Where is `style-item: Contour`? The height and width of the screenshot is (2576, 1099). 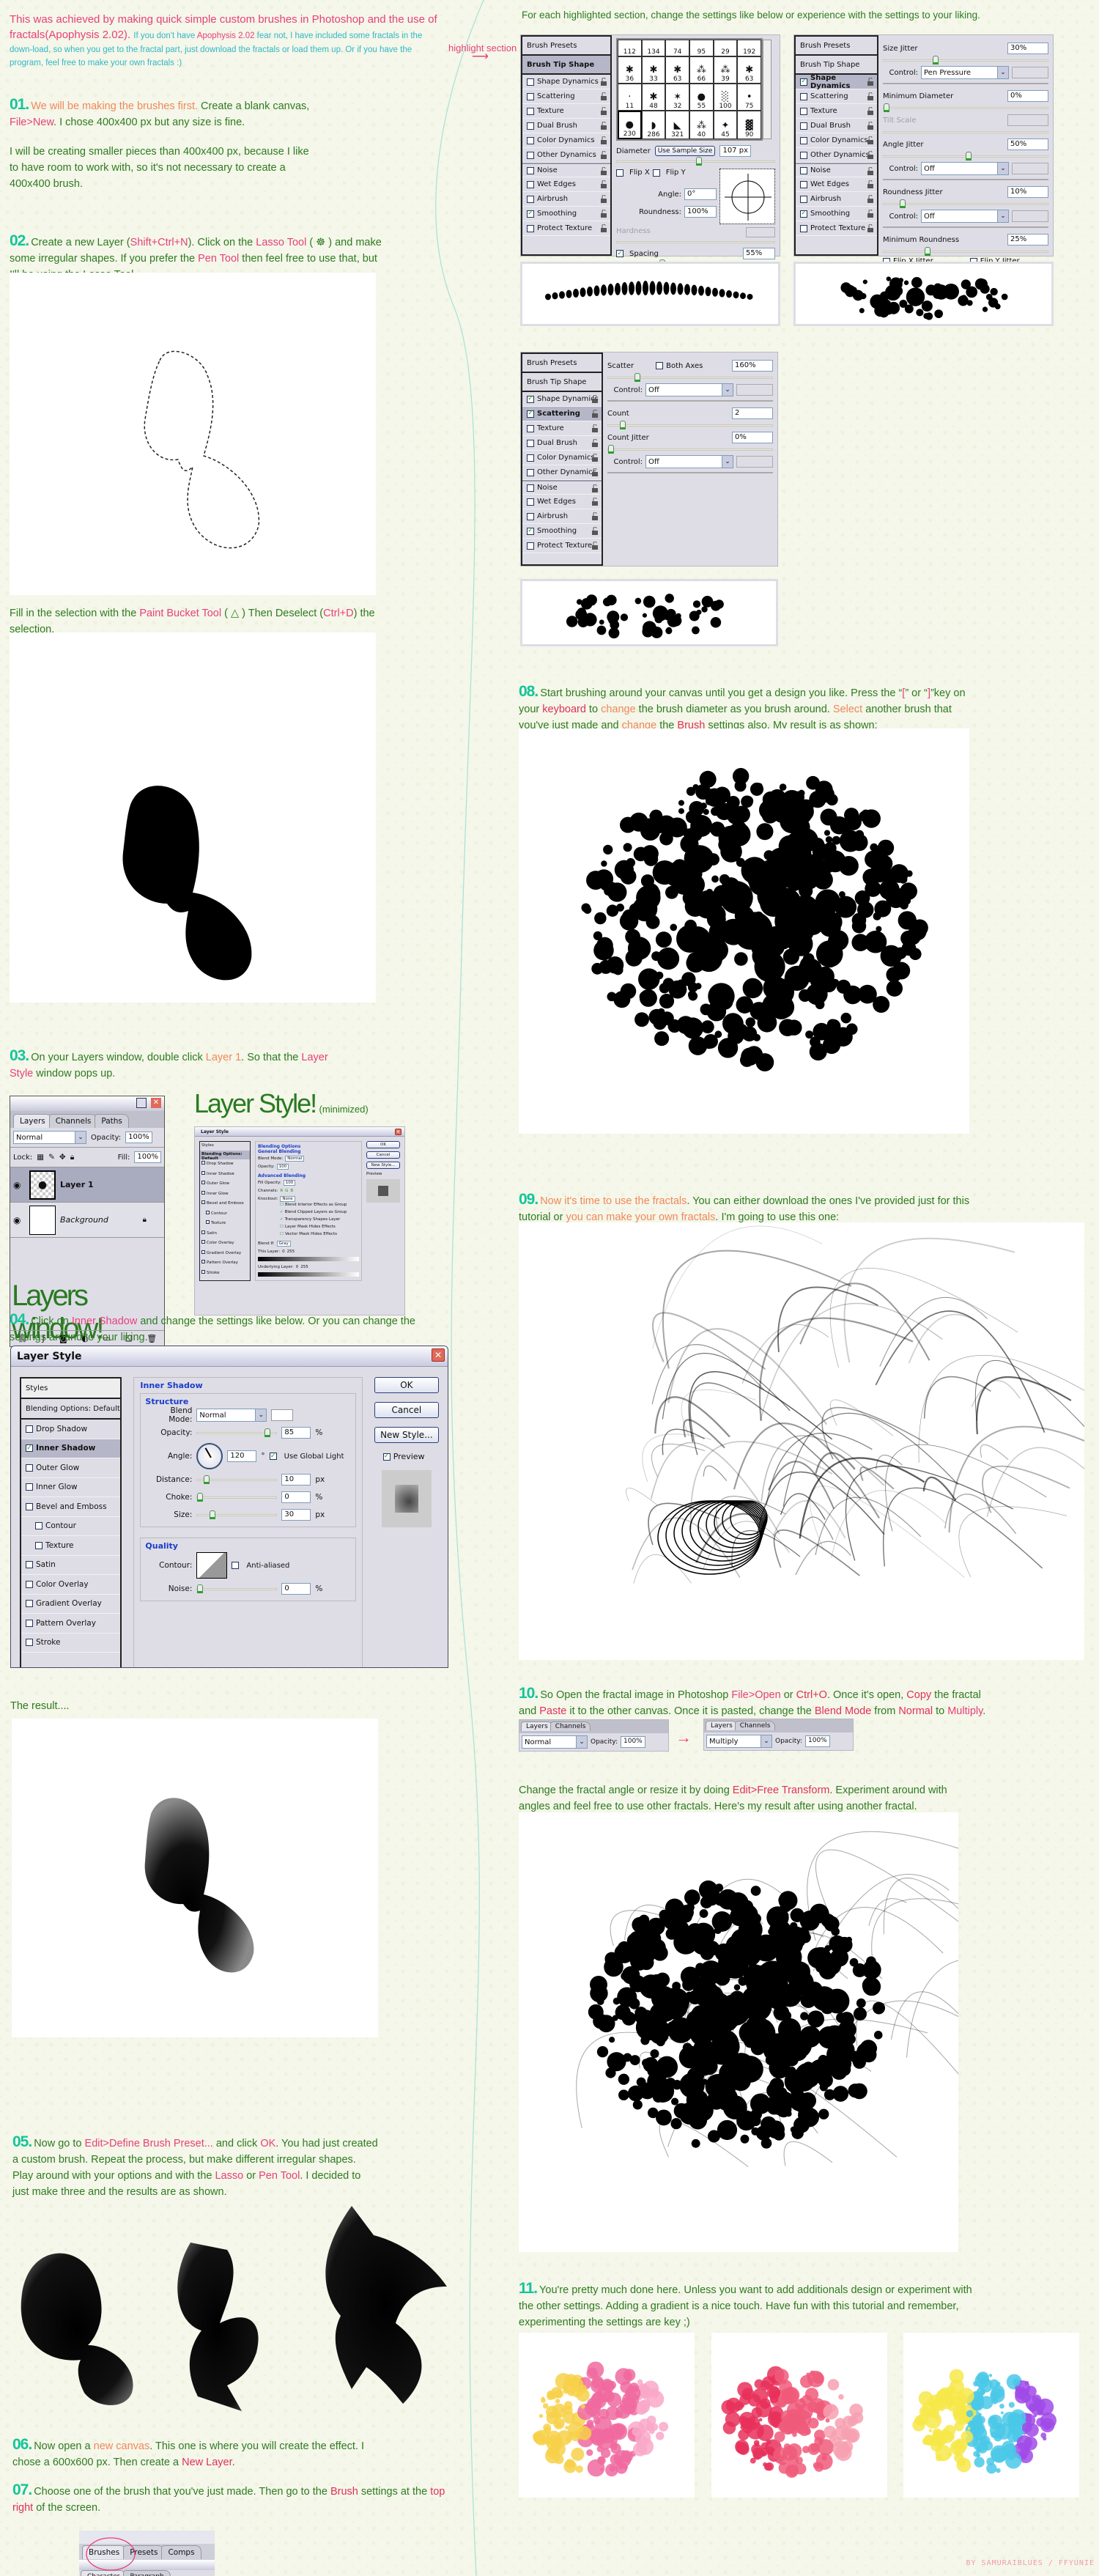
style-item: Contour is located at coordinates (225, 1214).